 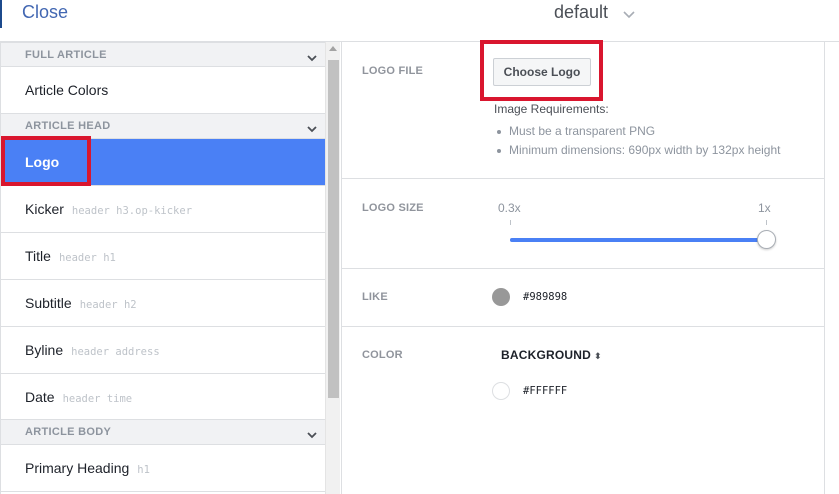 What do you see at coordinates (509, 208) in the screenshot?
I see `size-min-label: 0.3x` at bounding box center [509, 208].